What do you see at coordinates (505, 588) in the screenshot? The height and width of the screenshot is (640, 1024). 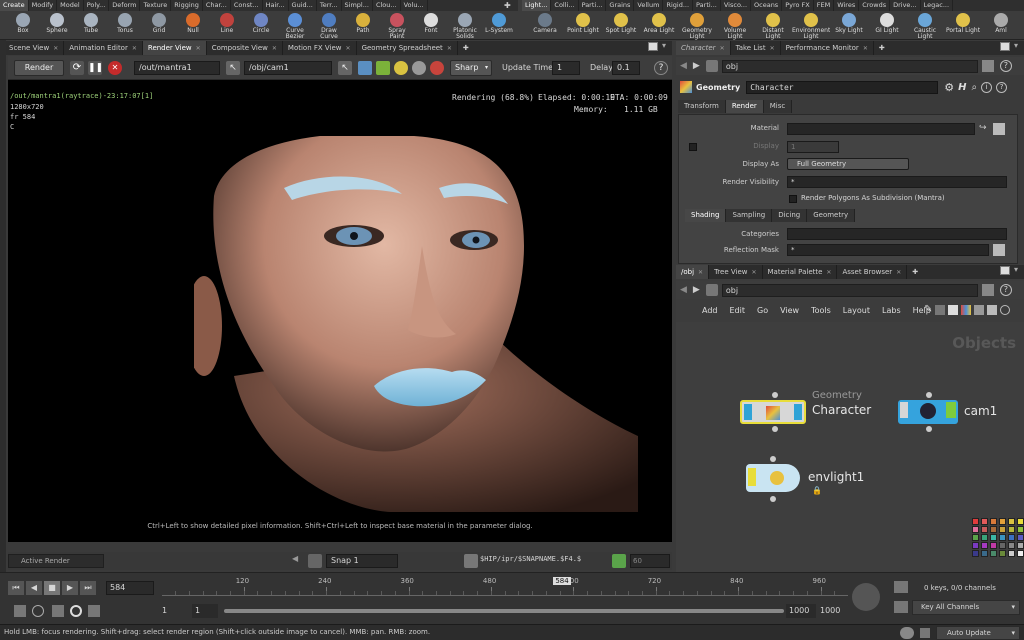 I see `timeline-ruler: 120 240 360 480 600 720 840 960 584` at bounding box center [505, 588].